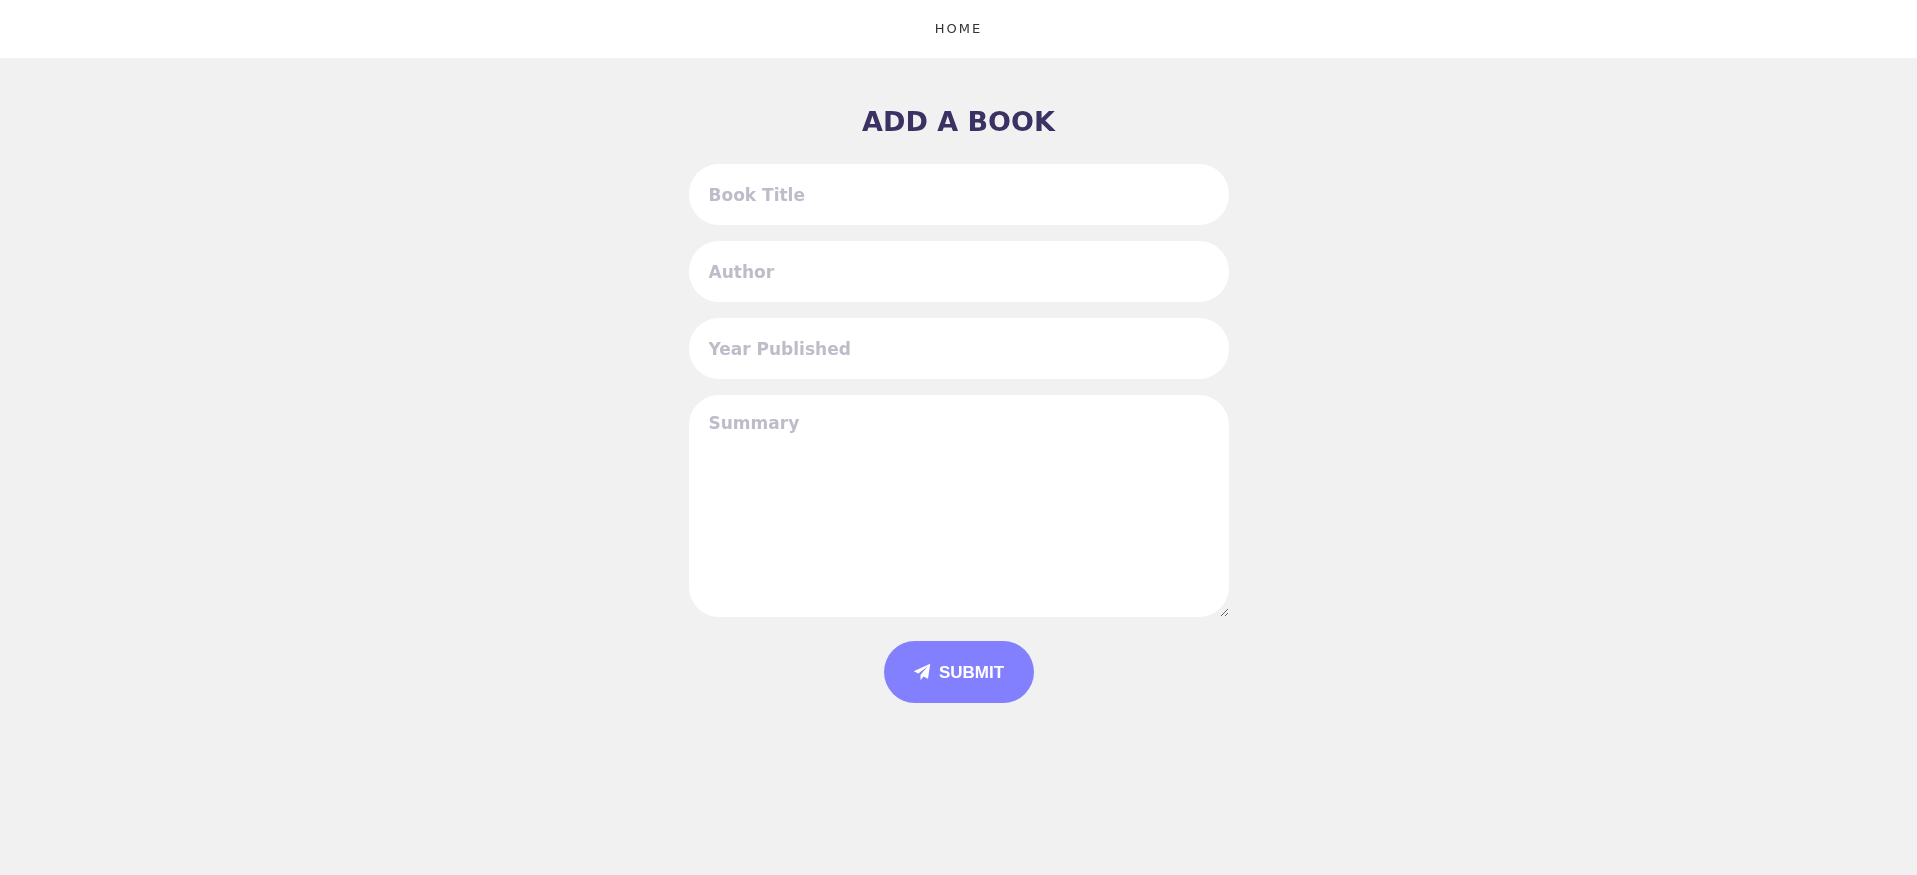 The height and width of the screenshot is (875, 1917). Describe the element at coordinates (958, 506) in the screenshot. I see `text-area: Summary` at that location.